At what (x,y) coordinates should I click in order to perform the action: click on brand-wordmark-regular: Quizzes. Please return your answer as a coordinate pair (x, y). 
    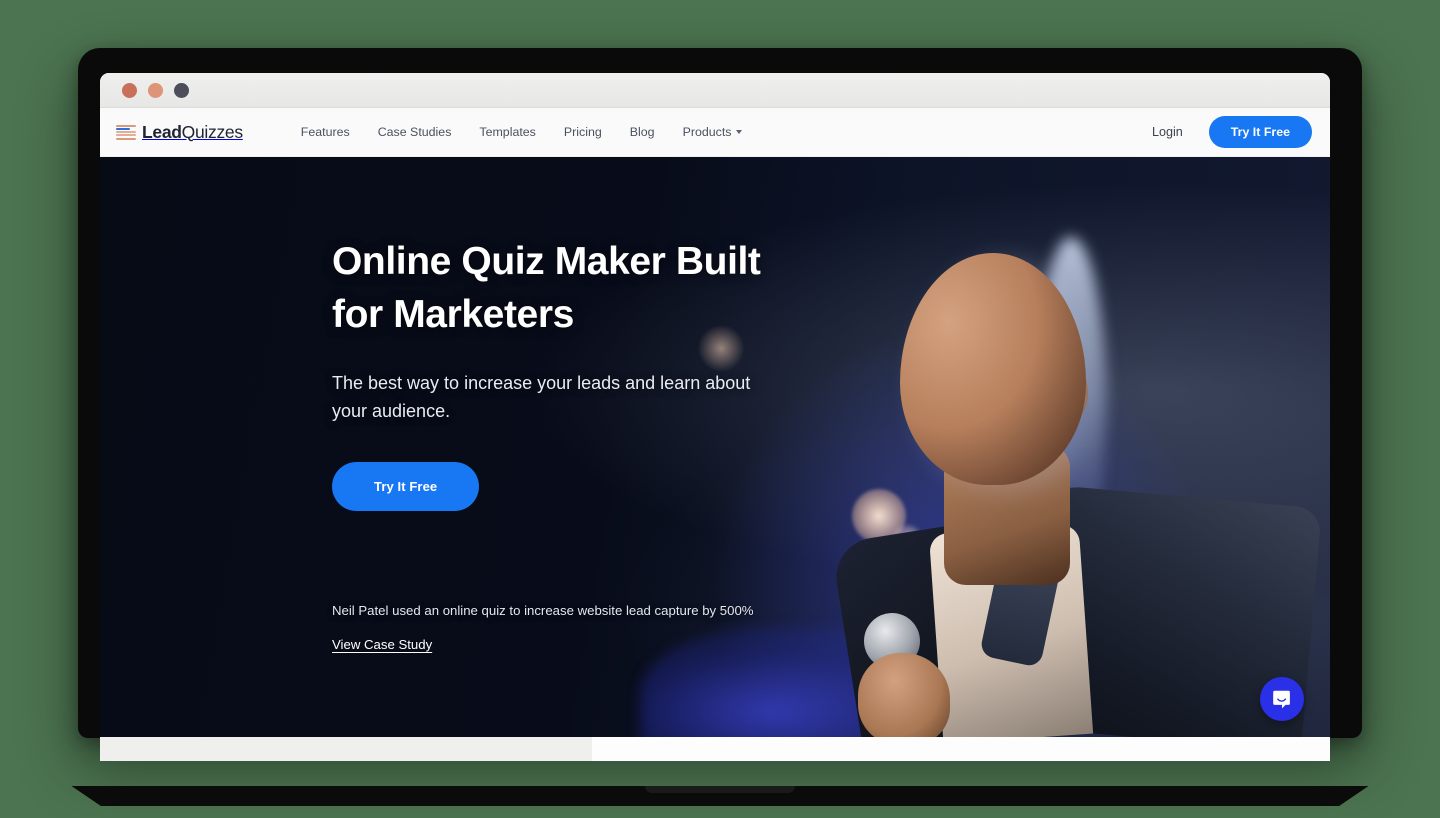
    Looking at the image, I should click on (212, 131).